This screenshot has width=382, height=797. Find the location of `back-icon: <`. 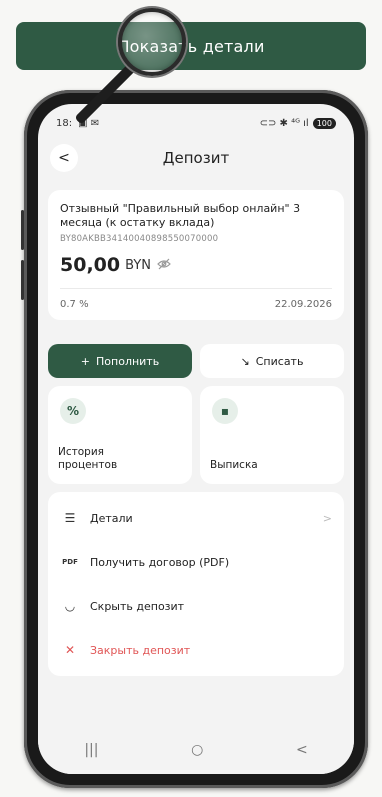

back-icon: < is located at coordinates (64, 158).